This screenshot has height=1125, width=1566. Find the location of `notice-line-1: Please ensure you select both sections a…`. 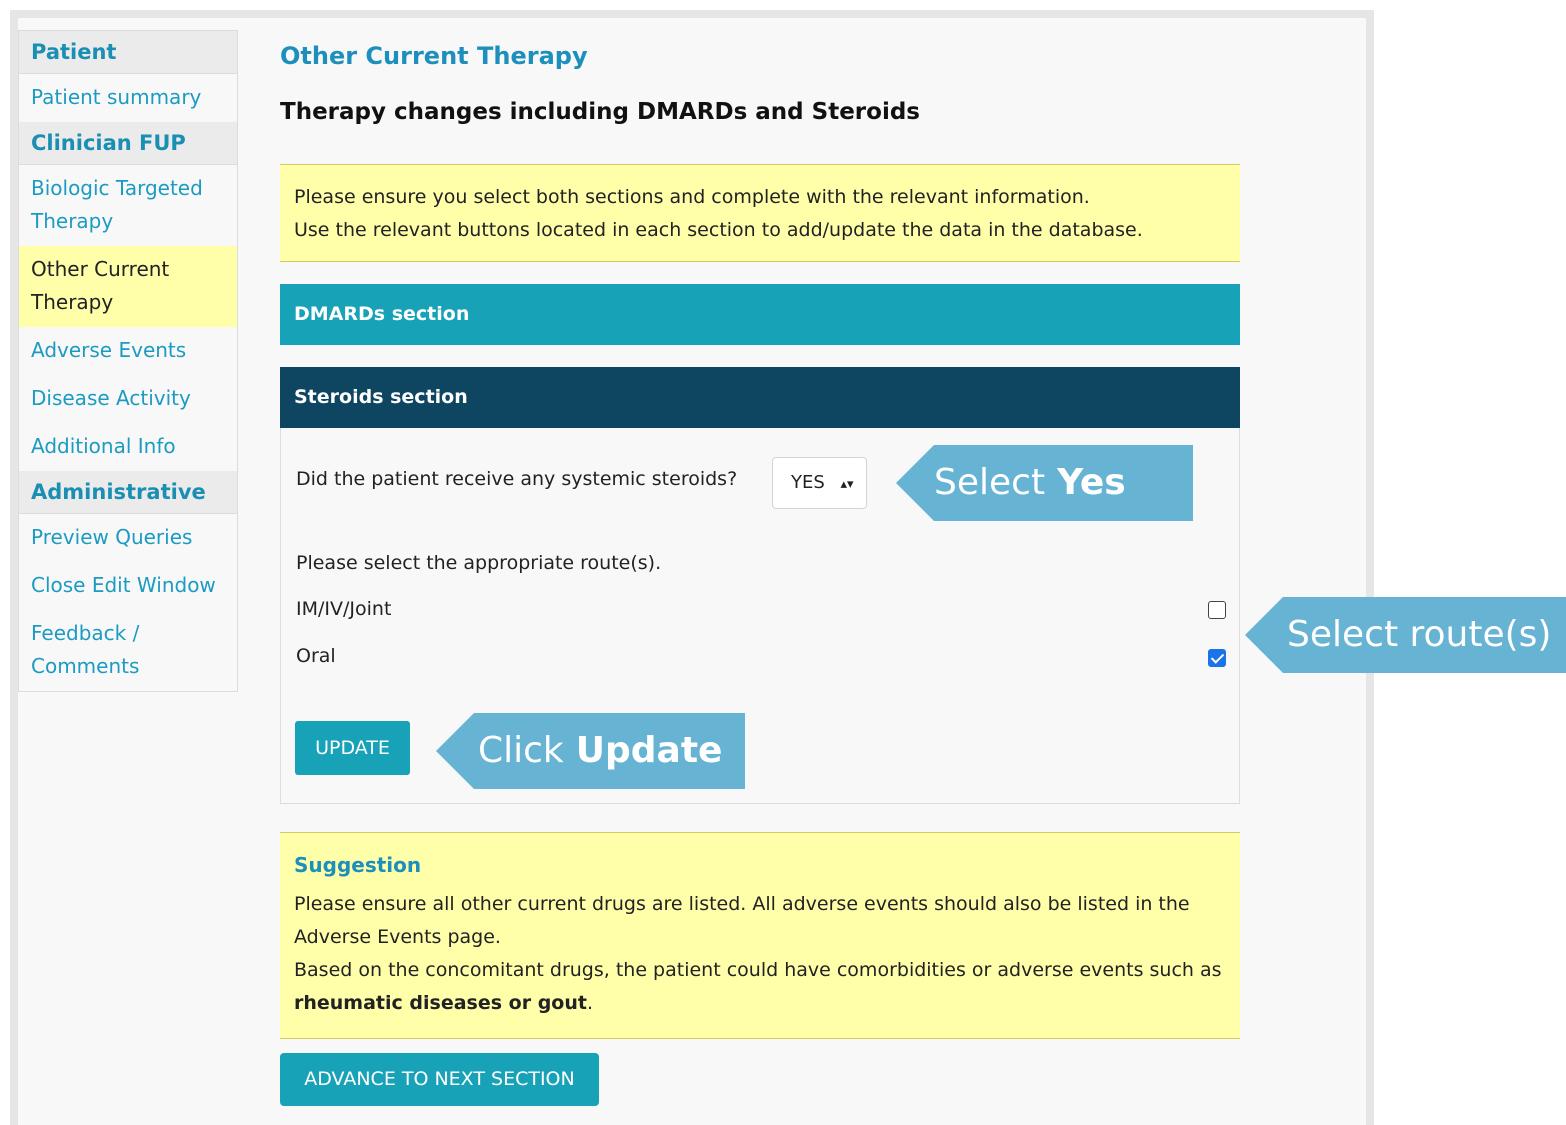

notice-line-1: Please ensure you select both sections a… is located at coordinates (692, 197).